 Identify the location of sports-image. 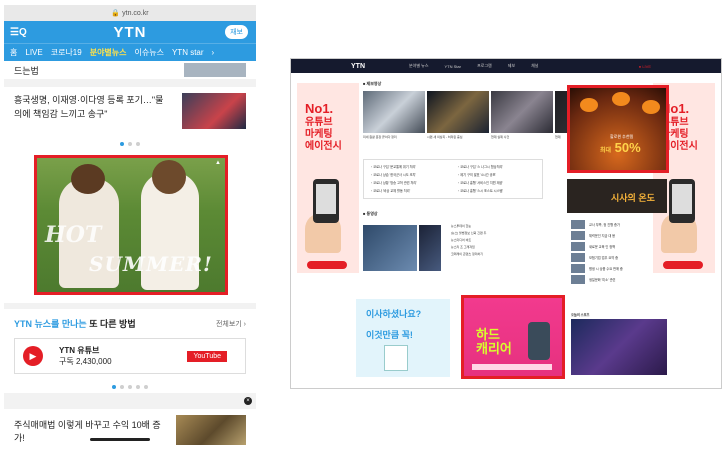
(619, 347).